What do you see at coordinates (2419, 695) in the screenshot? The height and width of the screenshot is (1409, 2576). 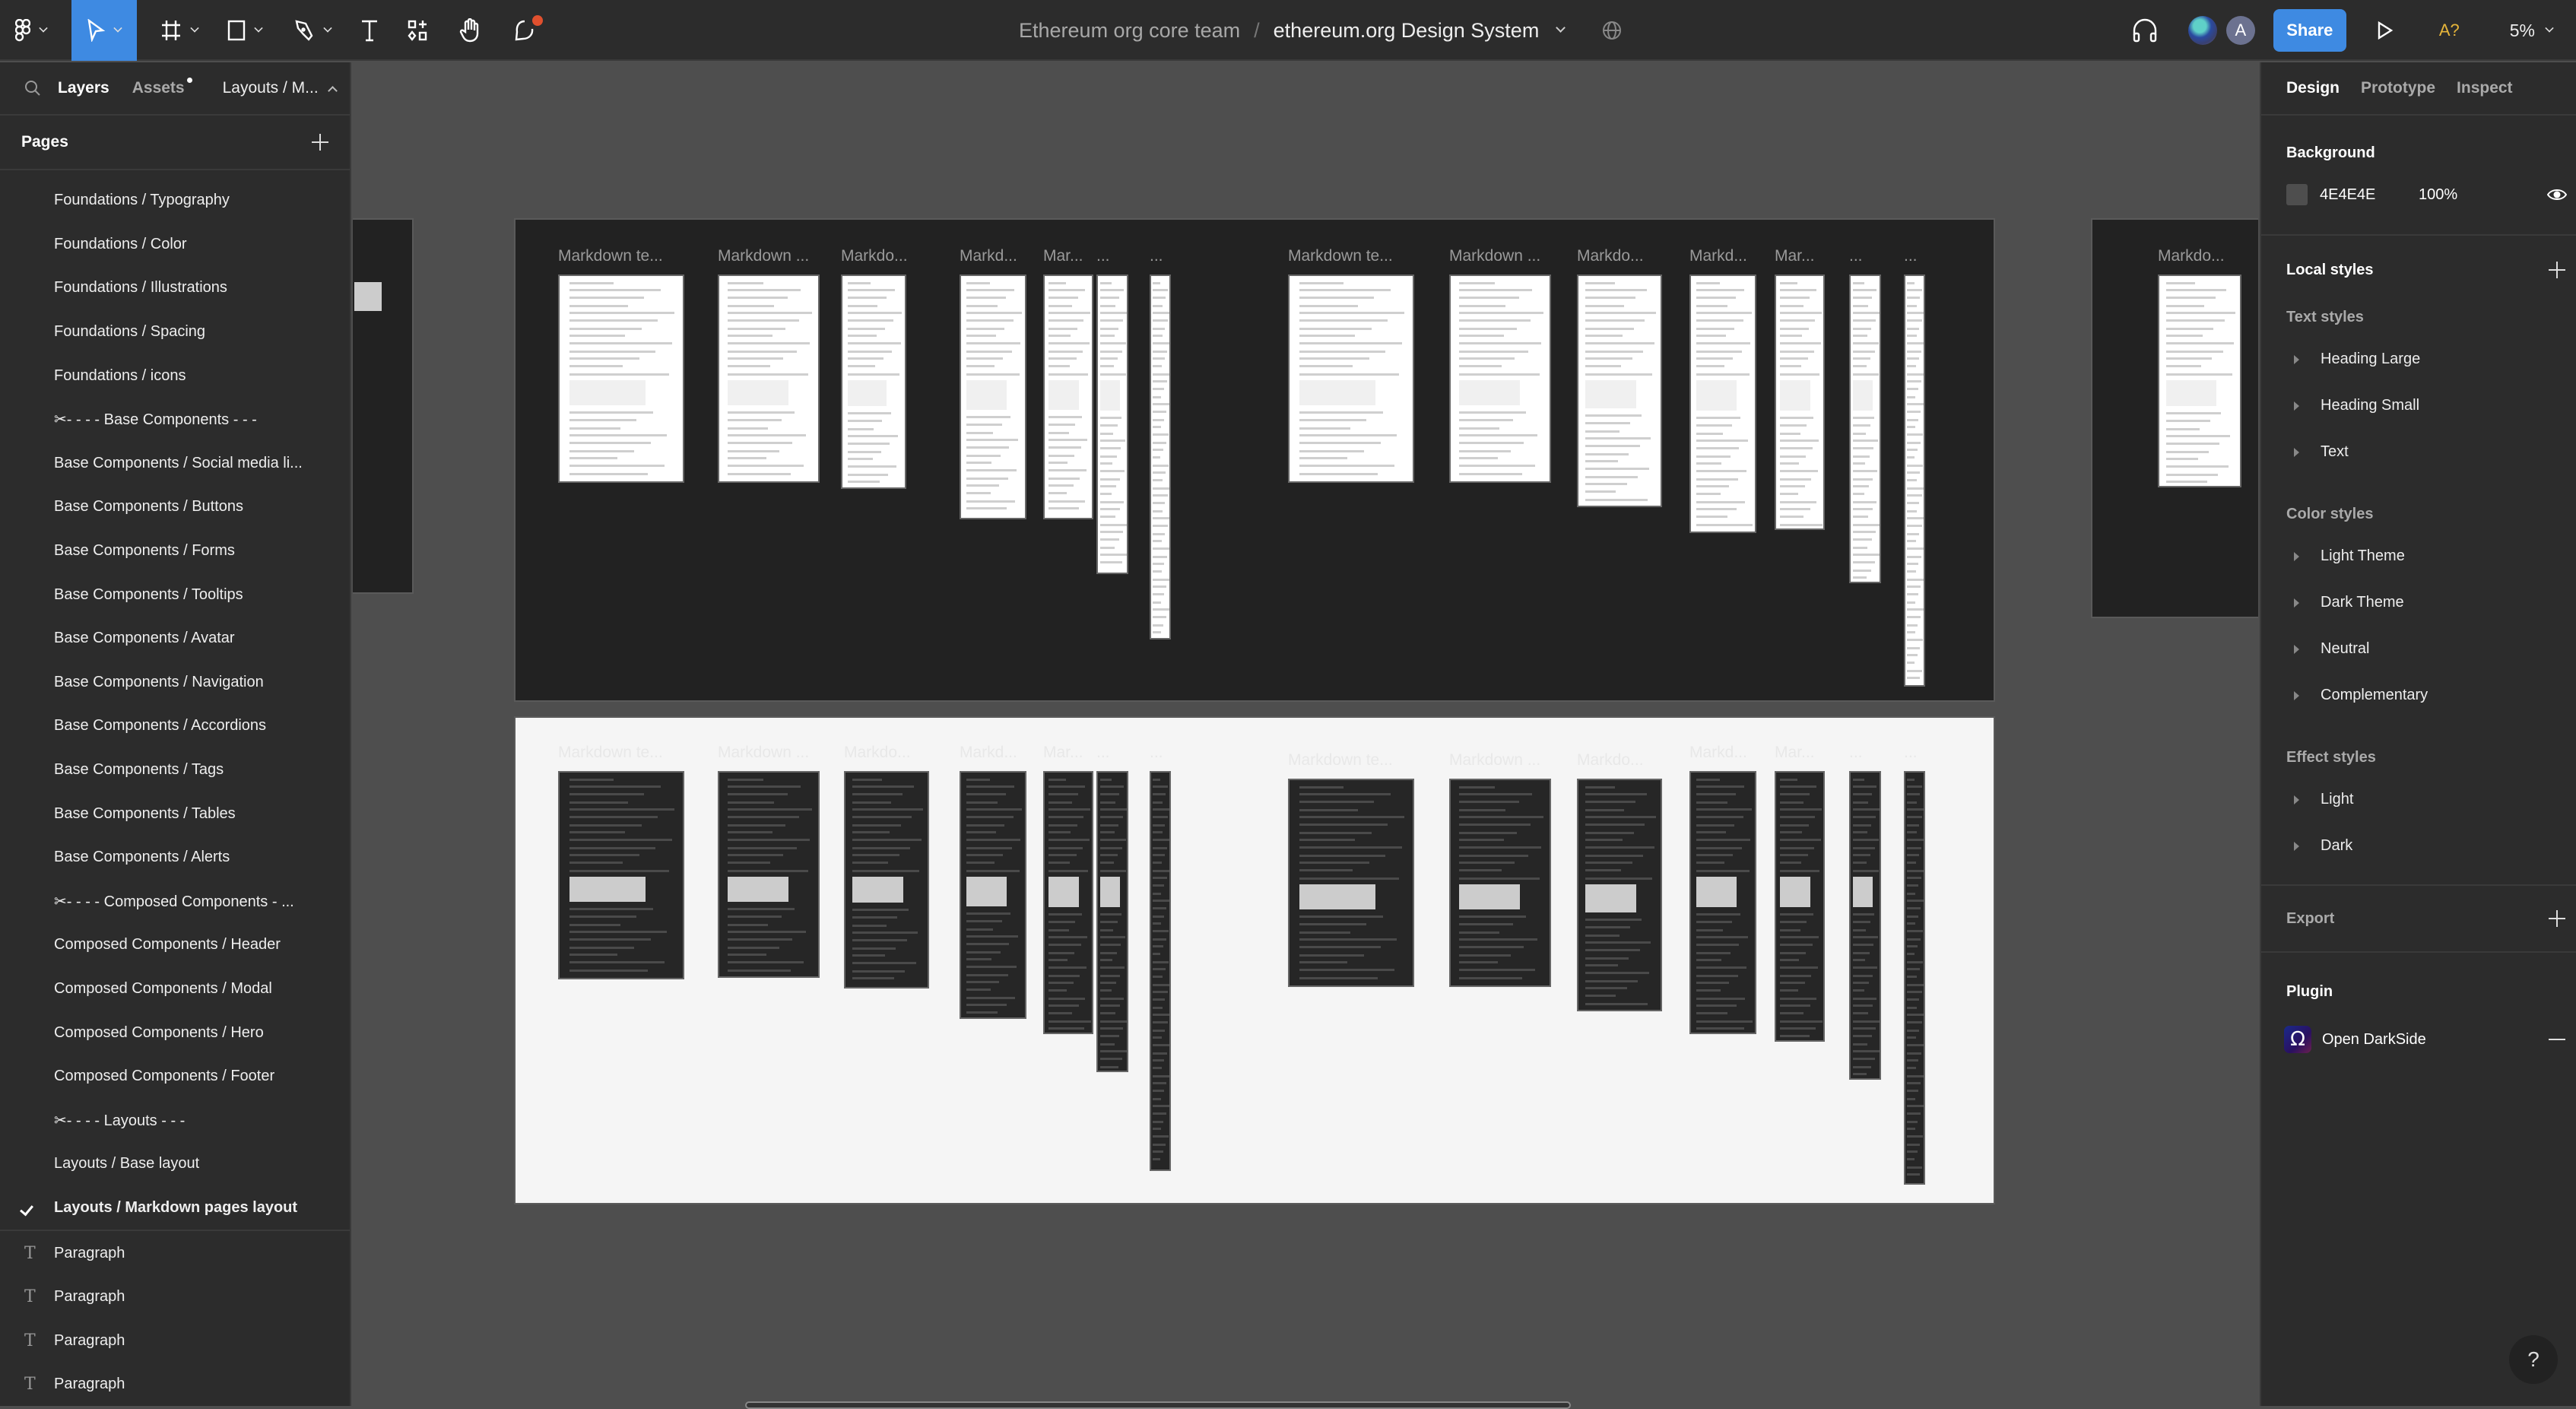 I see `style-item: Complementary` at bounding box center [2419, 695].